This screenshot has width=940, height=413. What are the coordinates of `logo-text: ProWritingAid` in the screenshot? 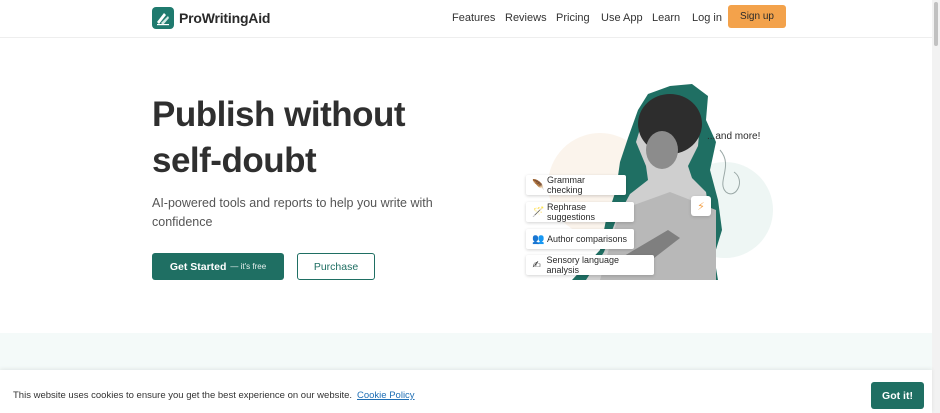 It's located at (225, 18).